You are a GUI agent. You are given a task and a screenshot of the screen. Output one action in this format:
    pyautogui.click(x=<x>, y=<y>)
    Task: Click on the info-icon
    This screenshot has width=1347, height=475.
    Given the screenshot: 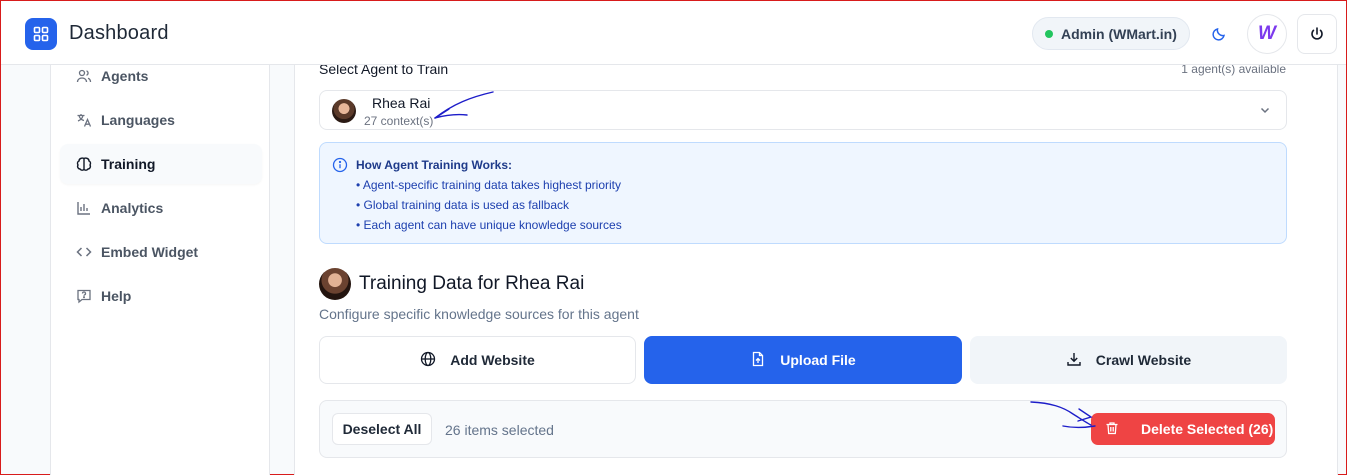 What is the action you would take?
    pyautogui.click(x=340, y=167)
    